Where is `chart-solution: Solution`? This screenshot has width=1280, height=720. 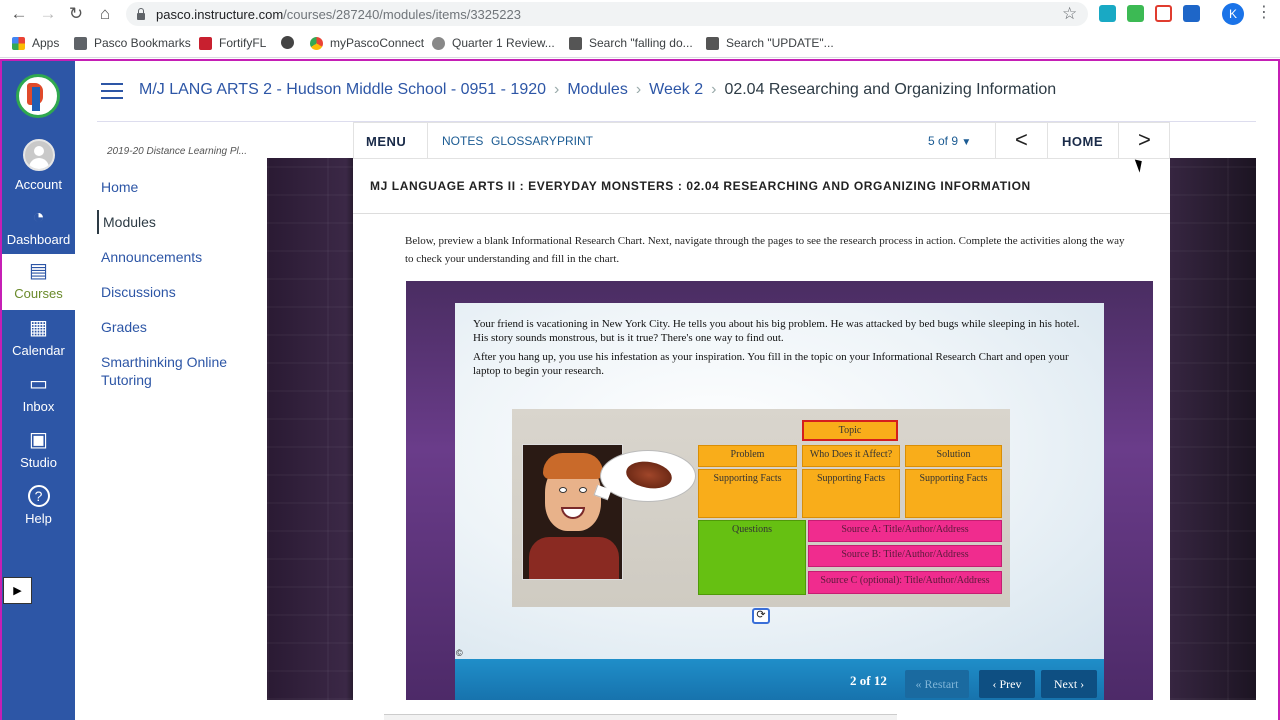 chart-solution: Solution is located at coordinates (953, 456).